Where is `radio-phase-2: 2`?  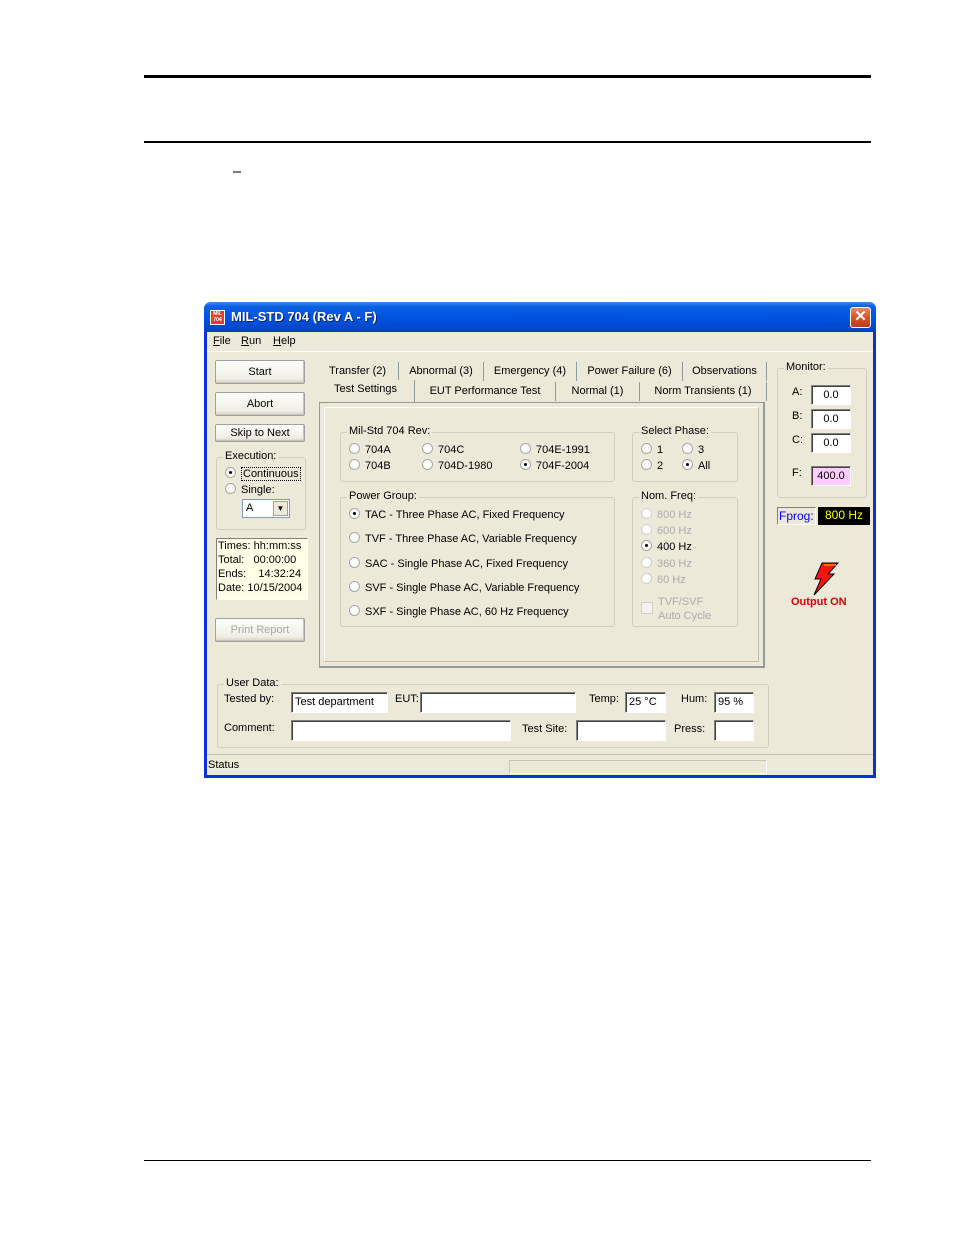 radio-phase-2: 2 is located at coordinates (652, 465).